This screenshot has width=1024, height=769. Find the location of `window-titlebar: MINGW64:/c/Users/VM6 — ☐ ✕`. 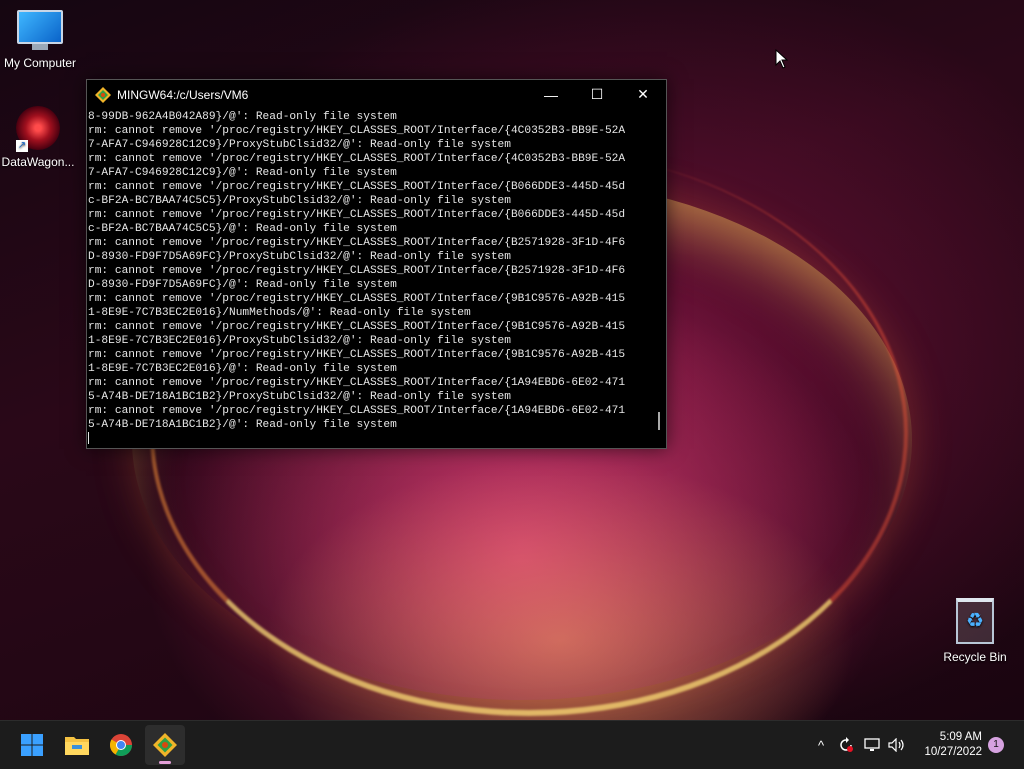

window-titlebar: MINGW64:/c/Users/VM6 — ☐ ✕ is located at coordinates (376, 94).